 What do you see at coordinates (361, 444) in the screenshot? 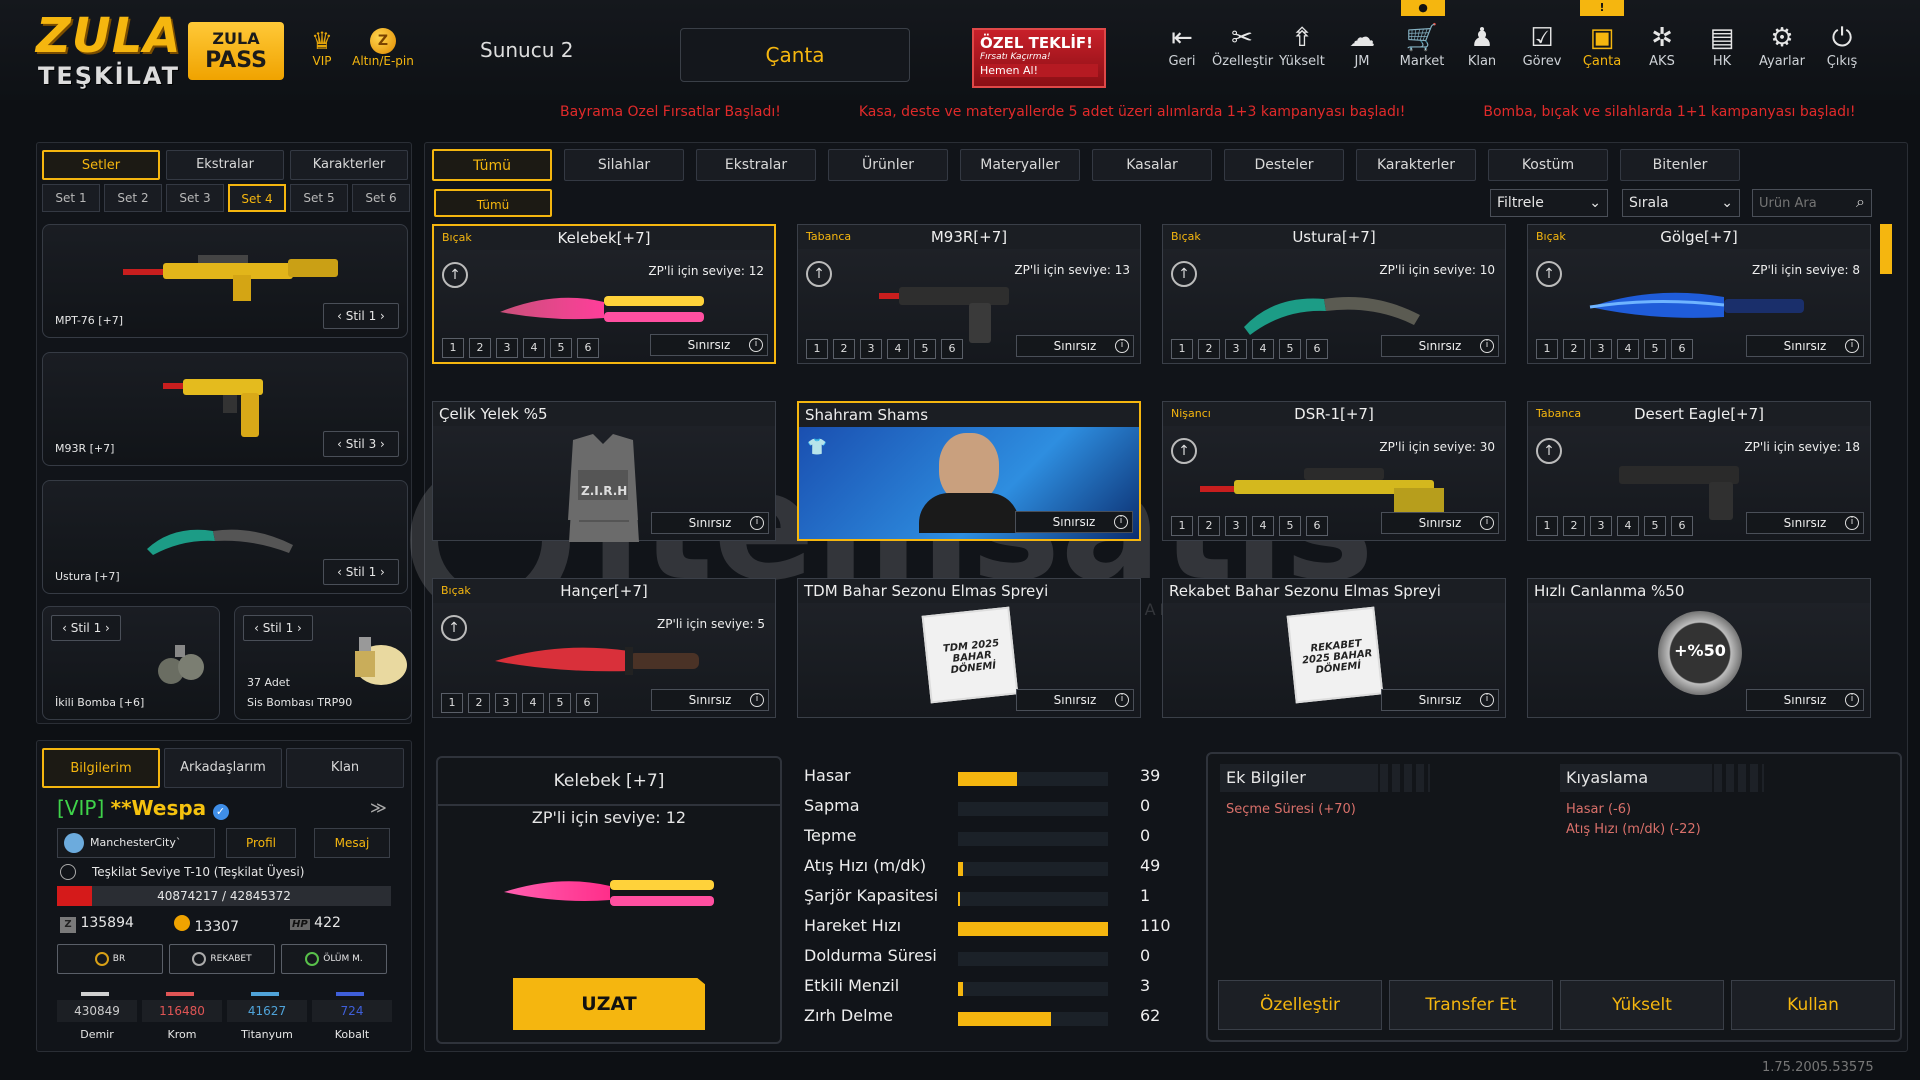
I see `style-selector: ‹ Stil 3 ›` at bounding box center [361, 444].